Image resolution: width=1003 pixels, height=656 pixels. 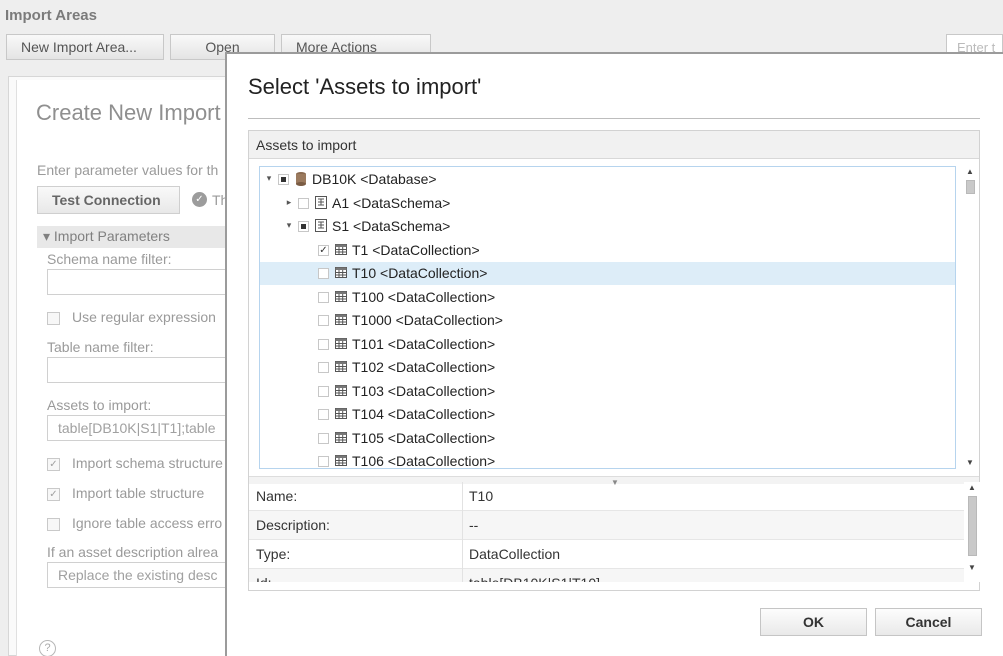 What do you see at coordinates (972, 568) in the screenshot?
I see `props-scroll-down-icon: ▼` at bounding box center [972, 568].